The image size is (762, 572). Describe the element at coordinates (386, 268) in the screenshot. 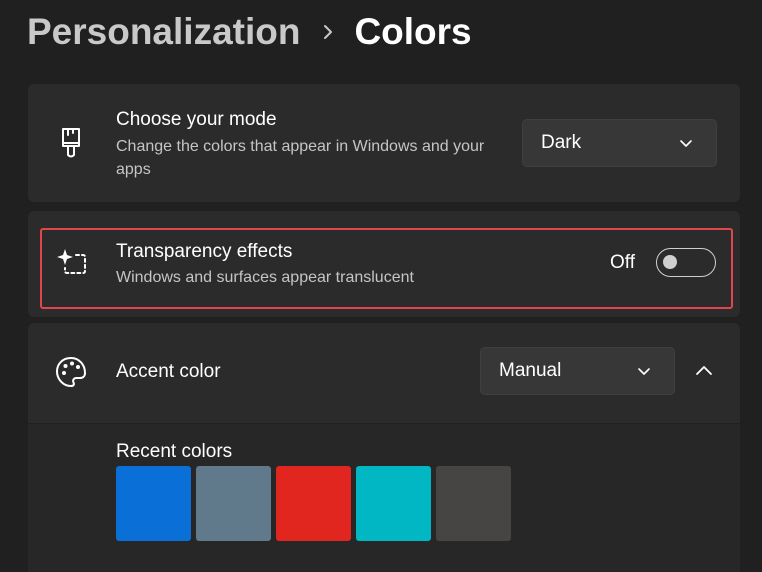

I see `highlight-outline` at that location.